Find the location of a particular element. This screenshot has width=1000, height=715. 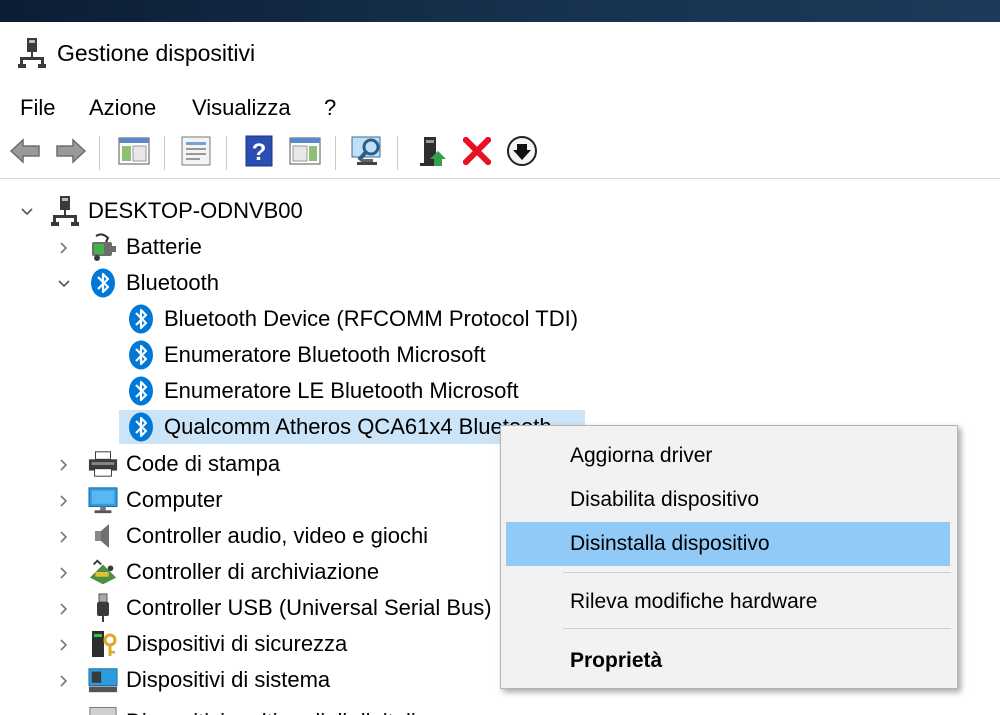

window-top-strip is located at coordinates (500, 11).